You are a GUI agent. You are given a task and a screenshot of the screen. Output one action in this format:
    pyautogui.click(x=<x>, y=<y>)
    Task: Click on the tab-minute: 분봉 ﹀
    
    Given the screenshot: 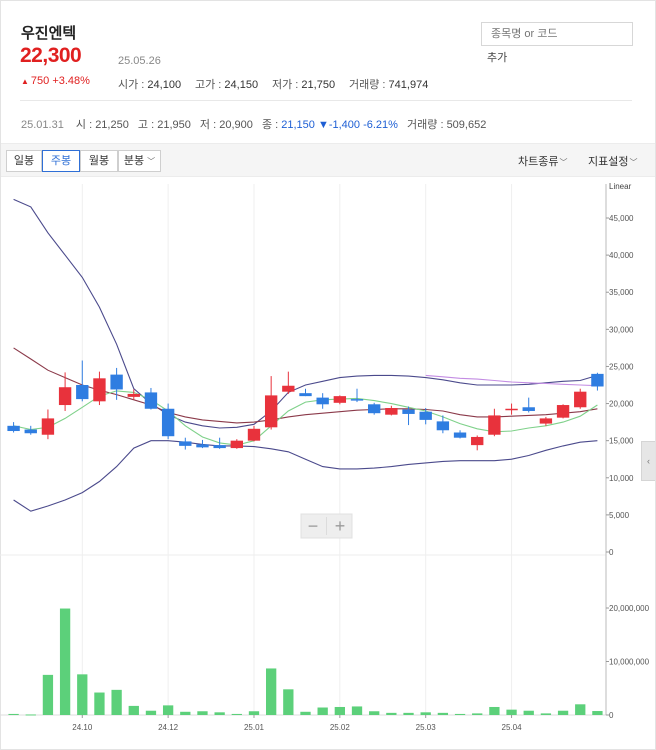 What is the action you would take?
    pyautogui.click(x=139, y=161)
    